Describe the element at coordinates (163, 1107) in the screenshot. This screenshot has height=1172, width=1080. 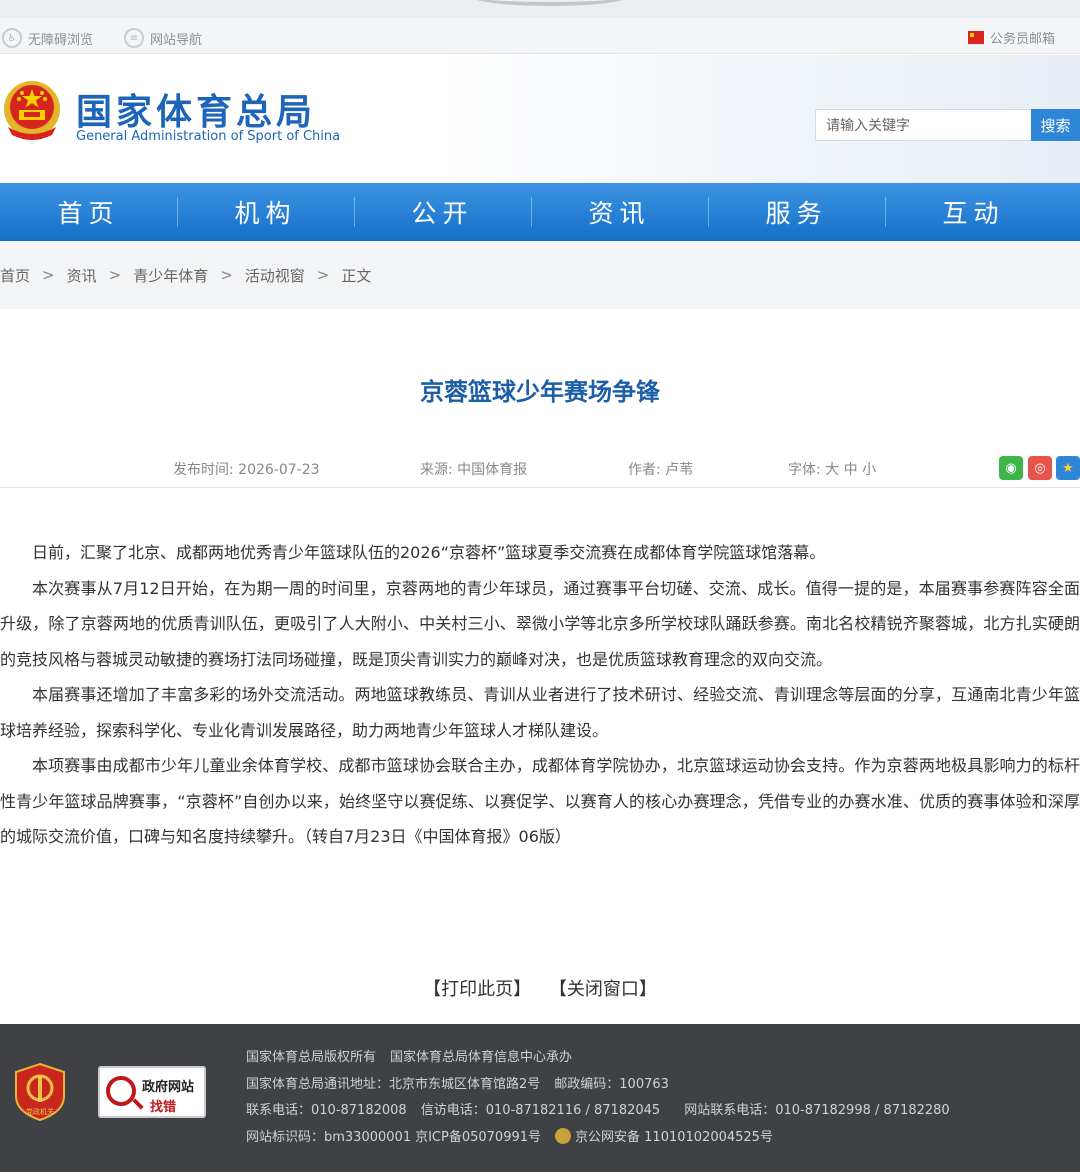
I see `gov-find-error-label: 找错` at that location.